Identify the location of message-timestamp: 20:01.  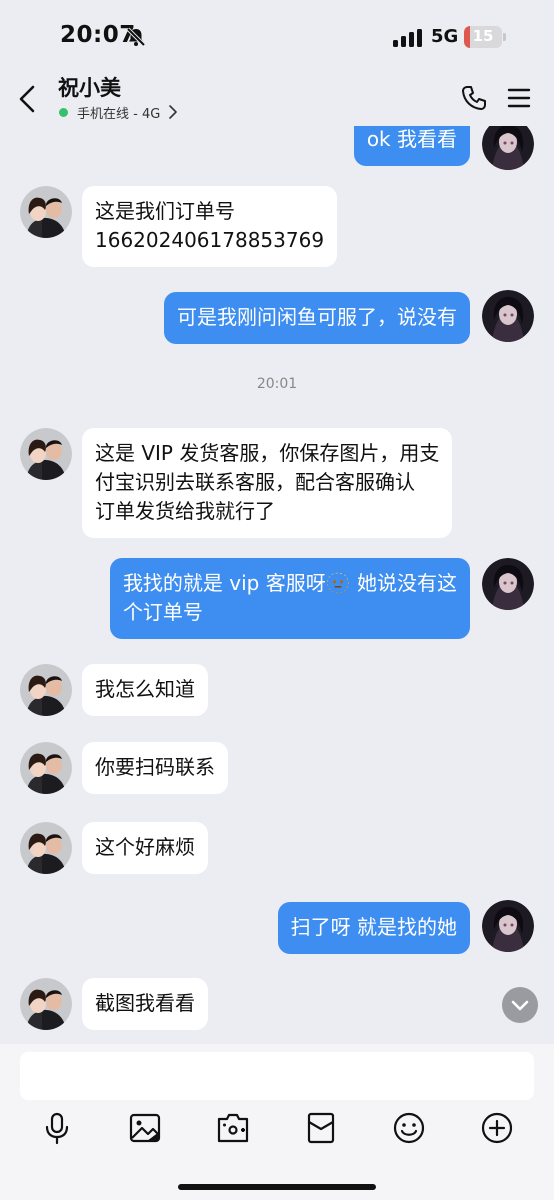
(277, 384).